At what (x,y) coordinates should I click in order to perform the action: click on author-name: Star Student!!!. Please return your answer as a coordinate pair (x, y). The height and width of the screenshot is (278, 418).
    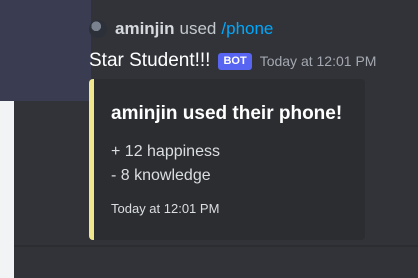
    Looking at the image, I should click on (149, 61).